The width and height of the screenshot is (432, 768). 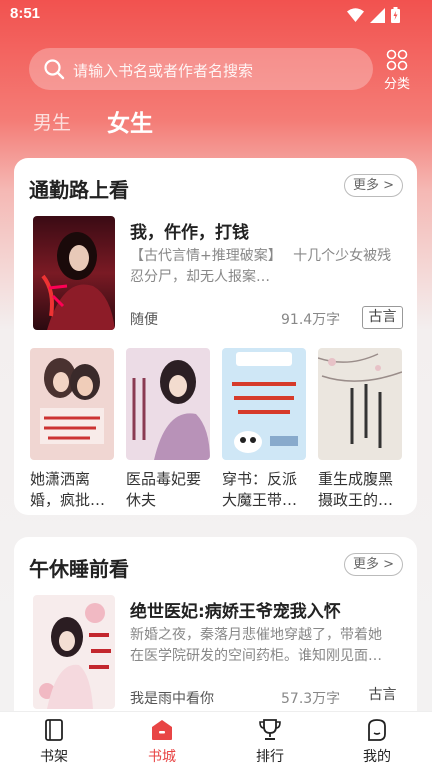 I want to click on status-bar: 8:51, so click(x=216, y=15).